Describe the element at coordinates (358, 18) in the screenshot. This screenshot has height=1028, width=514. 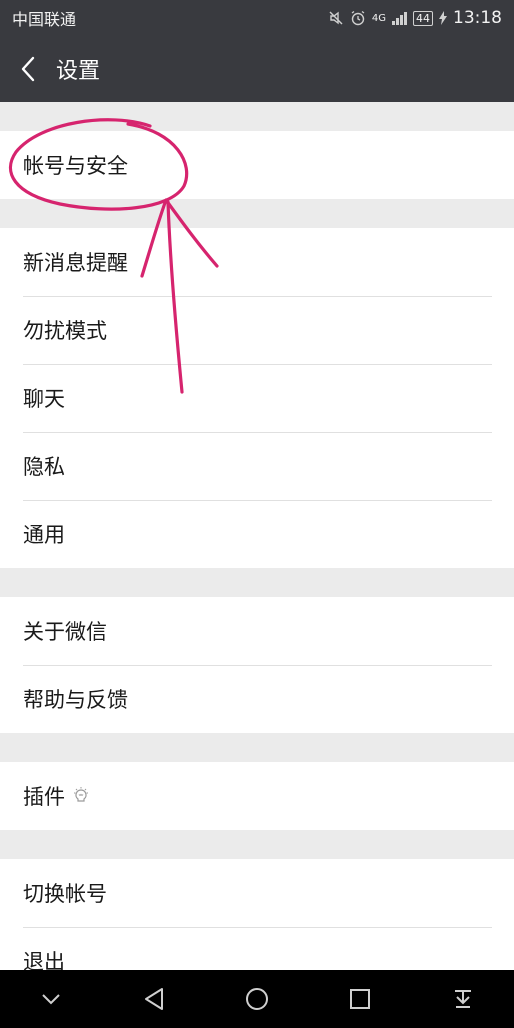
I see `alarm-icon` at that location.